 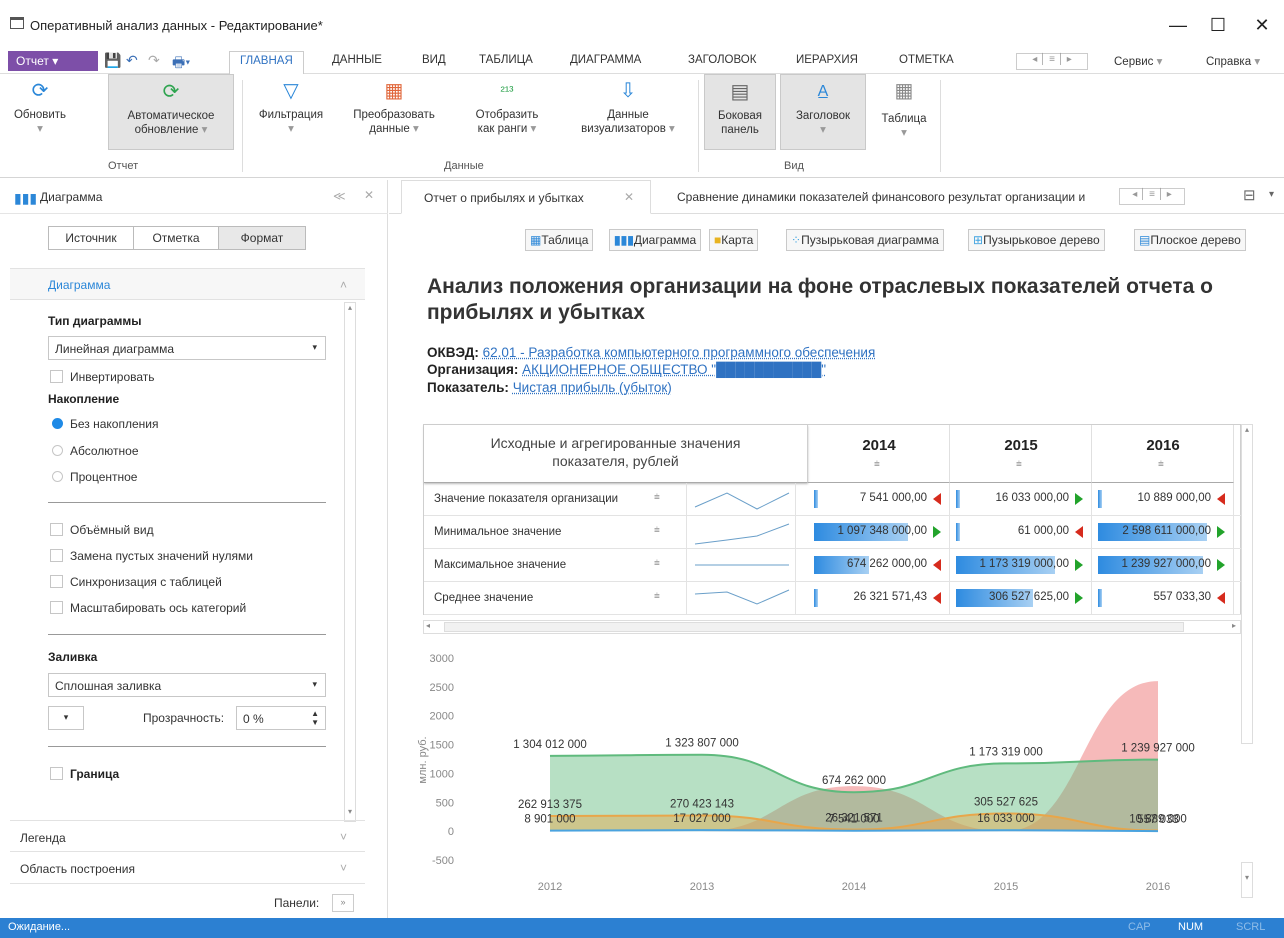 What do you see at coordinates (1021, 532) in the screenshot?
I see `value-cell: 61 000,00` at bounding box center [1021, 532].